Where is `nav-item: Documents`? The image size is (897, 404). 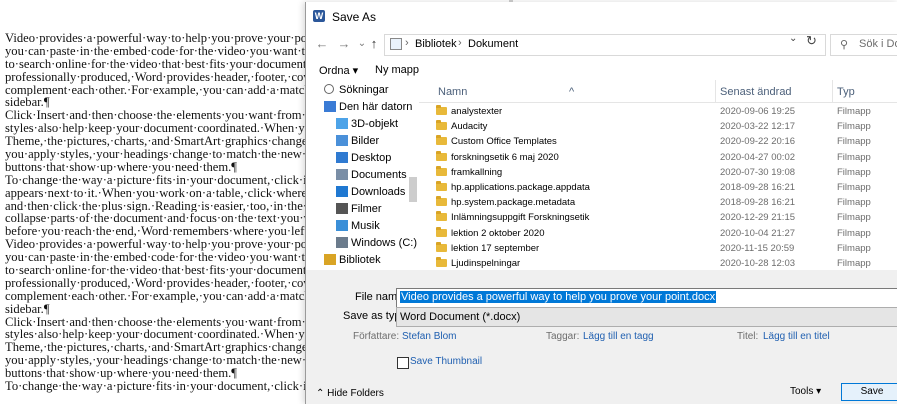 nav-item: Documents is located at coordinates (362, 175).